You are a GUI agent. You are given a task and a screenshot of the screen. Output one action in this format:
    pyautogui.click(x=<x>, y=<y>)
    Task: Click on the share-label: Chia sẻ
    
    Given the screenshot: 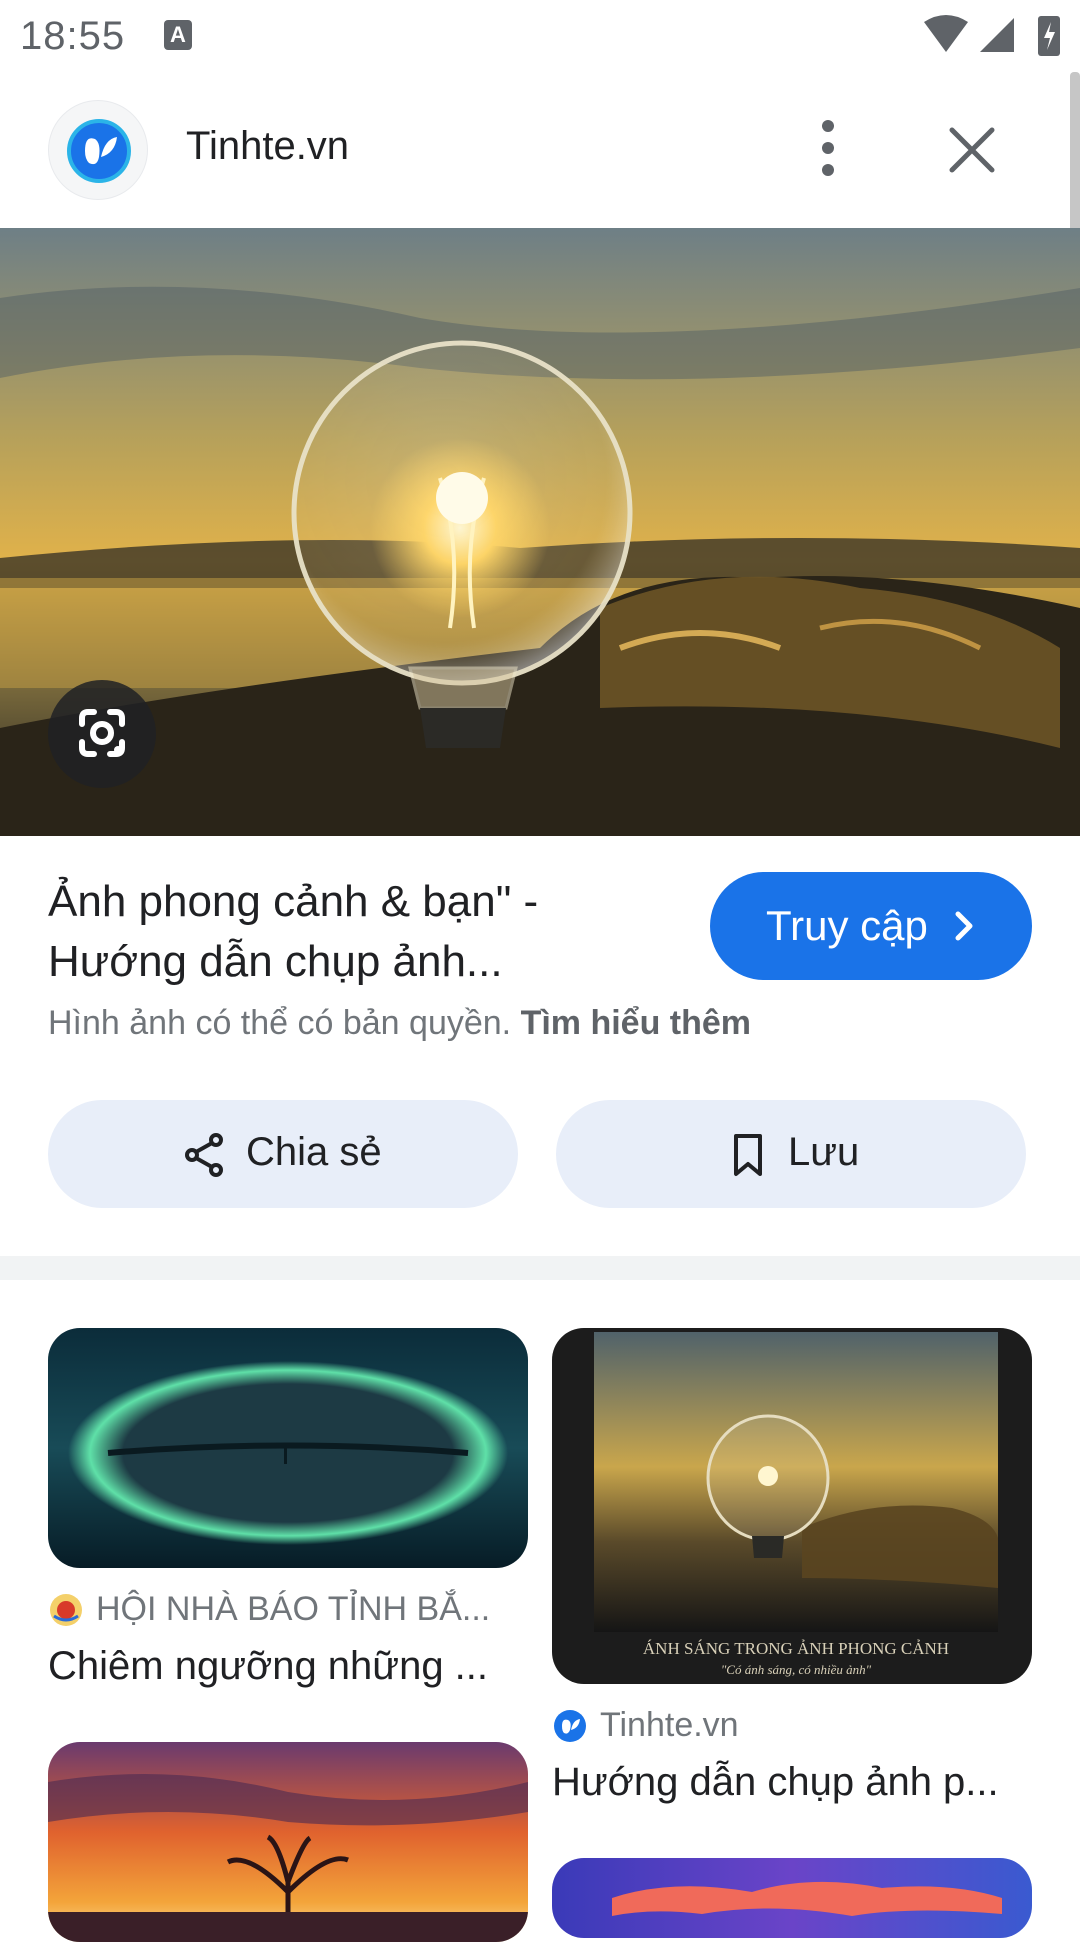 What is the action you would take?
    pyautogui.click(x=314, y=1152)
    